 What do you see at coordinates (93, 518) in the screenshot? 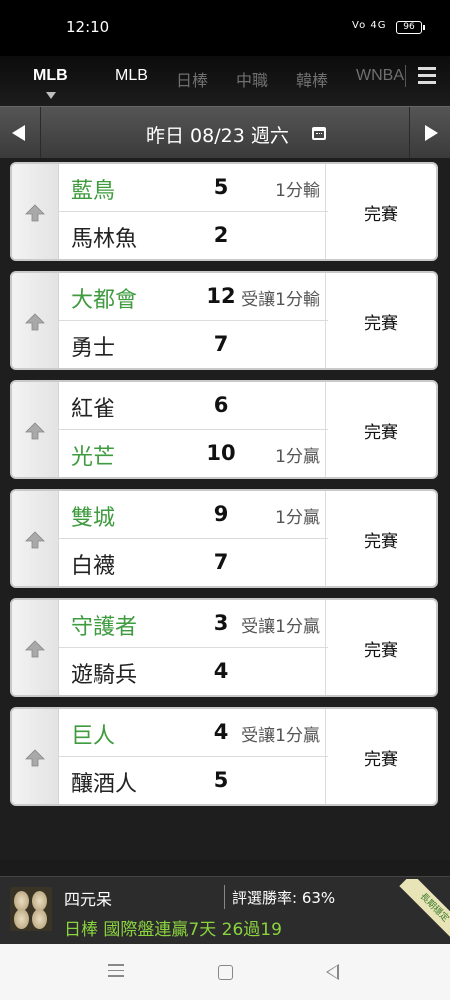
I see `team-name: 雙城` at bounding box center [93, 518].